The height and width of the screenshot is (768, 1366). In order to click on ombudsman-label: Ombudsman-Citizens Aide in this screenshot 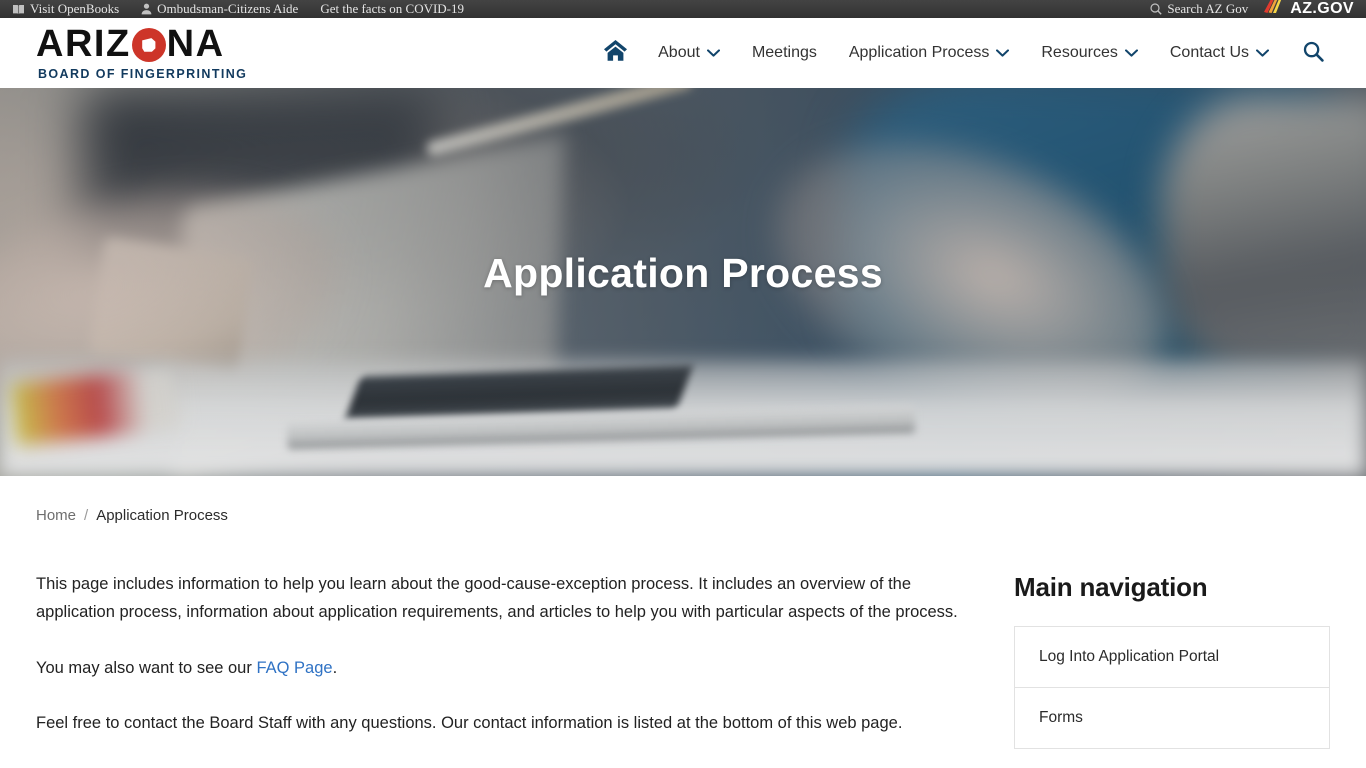, I will do `click(228, 8)`.